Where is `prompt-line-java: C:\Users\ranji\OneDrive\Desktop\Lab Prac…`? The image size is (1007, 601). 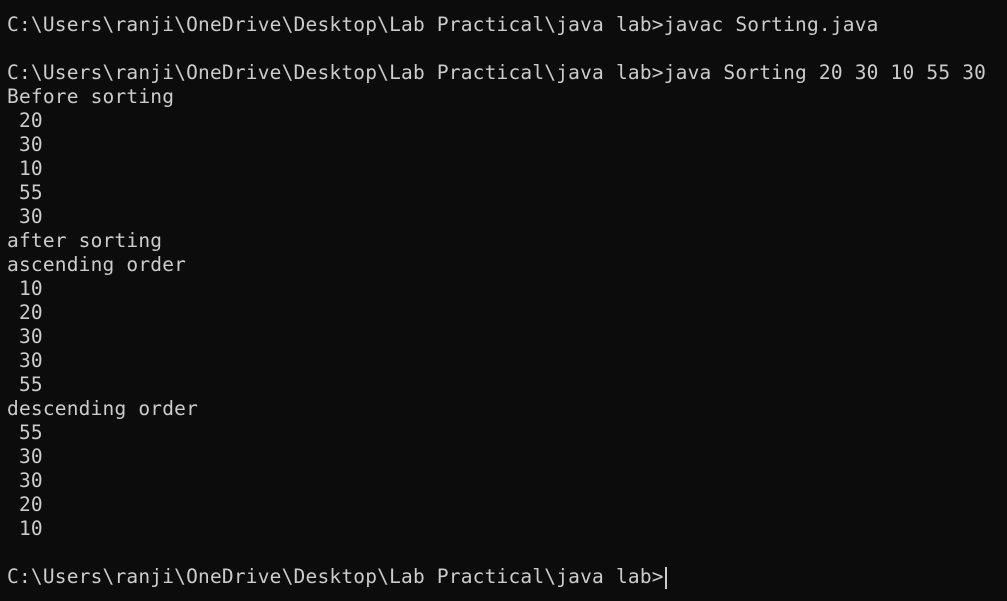 prompt-line-java: C:\Users\ranji\OneDrive\Desktop\Lab Prac… is located at coordinates (497, 72).